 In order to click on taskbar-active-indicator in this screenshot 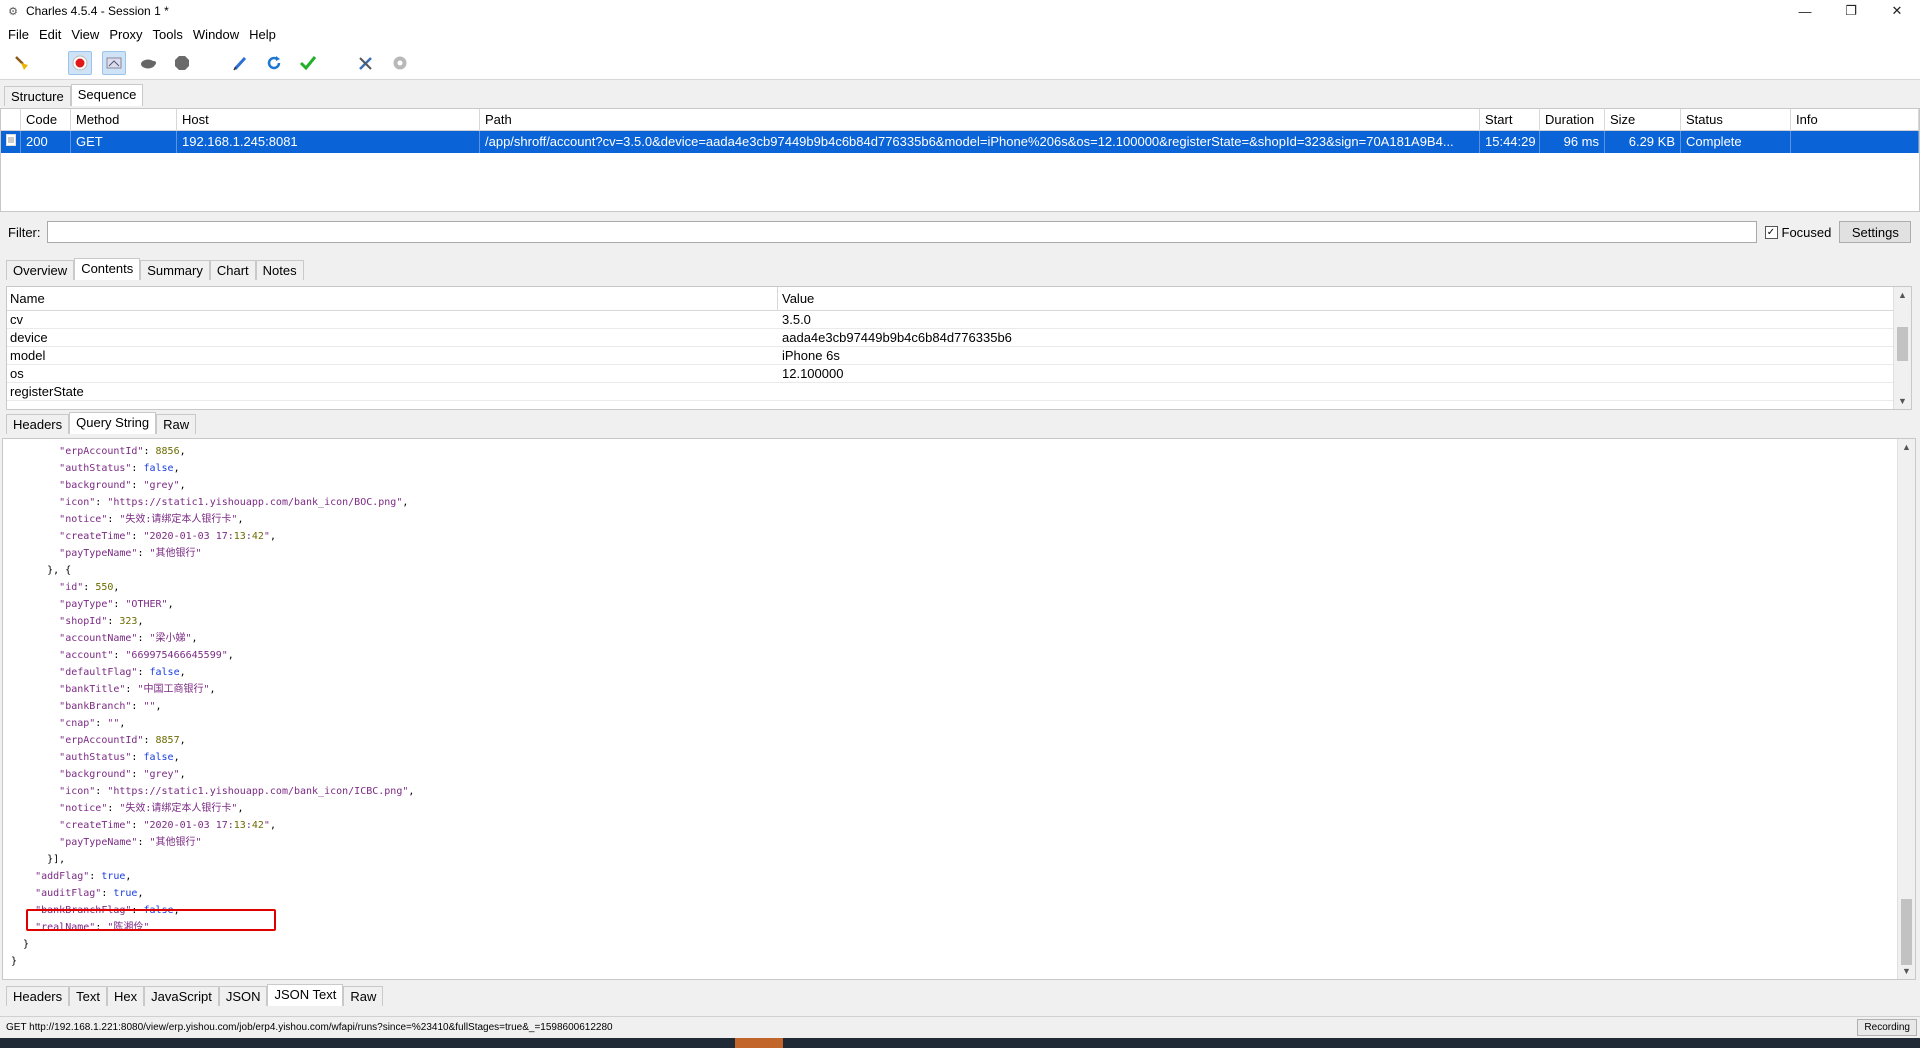, I will do `click(759, 1043)`.